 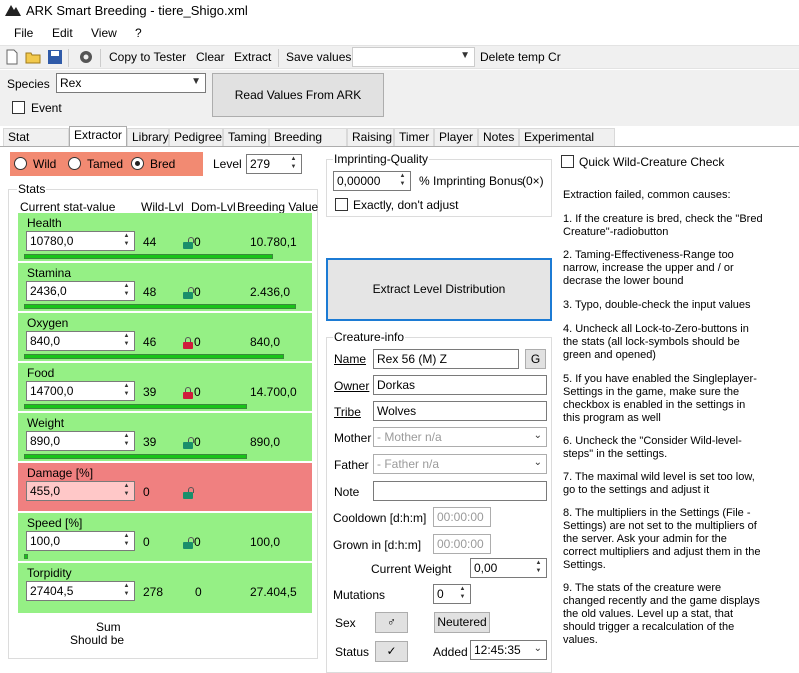 I want to click on tab-stat-testing: Stat Testing, so click(x=36, y=143).